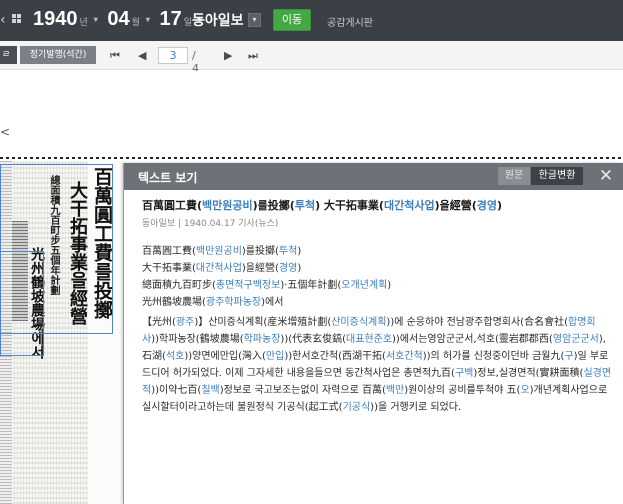  Describe the element at coordinates (359, 322) in the screenshot. I see `korean-reading: 산미증식계획` at that location.